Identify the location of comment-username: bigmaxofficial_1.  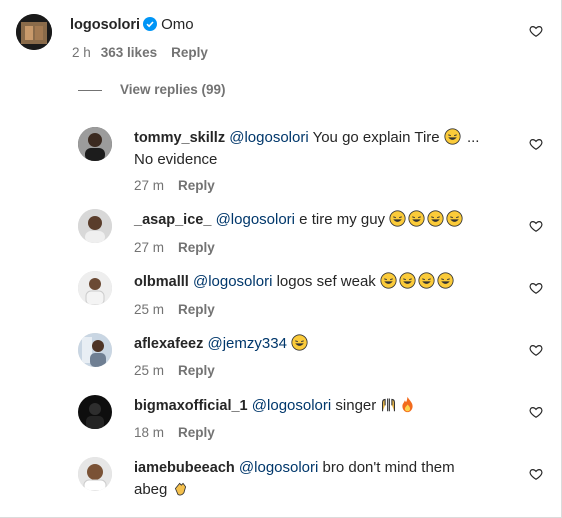
(191, 406).